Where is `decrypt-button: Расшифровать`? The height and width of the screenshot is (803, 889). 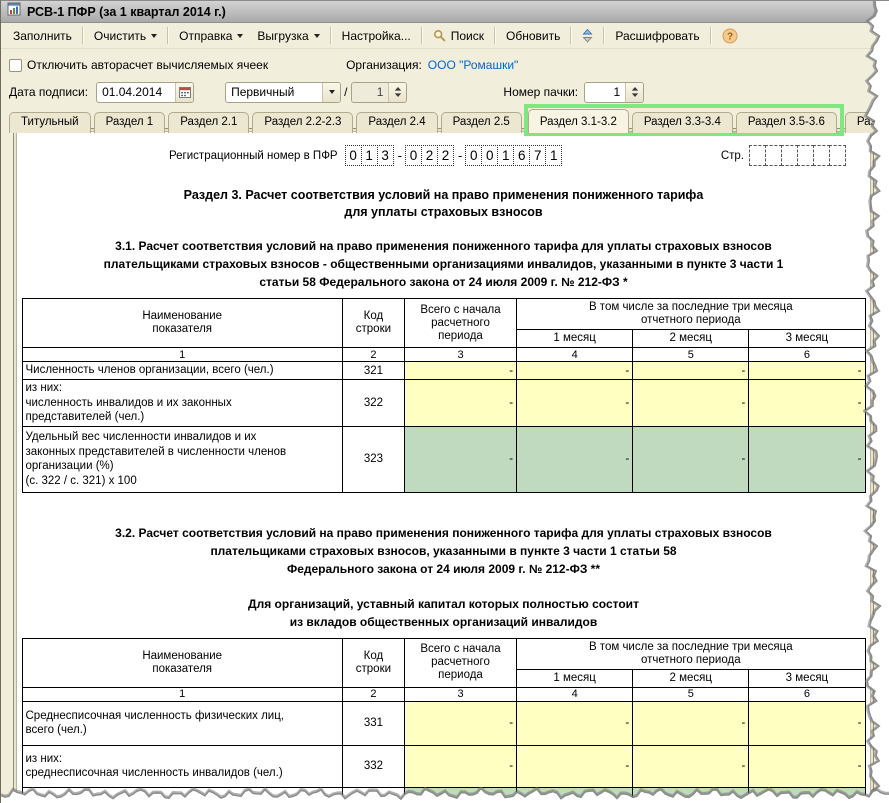
decrypt-button: Расшифровать is located at coordinates (657, 36).